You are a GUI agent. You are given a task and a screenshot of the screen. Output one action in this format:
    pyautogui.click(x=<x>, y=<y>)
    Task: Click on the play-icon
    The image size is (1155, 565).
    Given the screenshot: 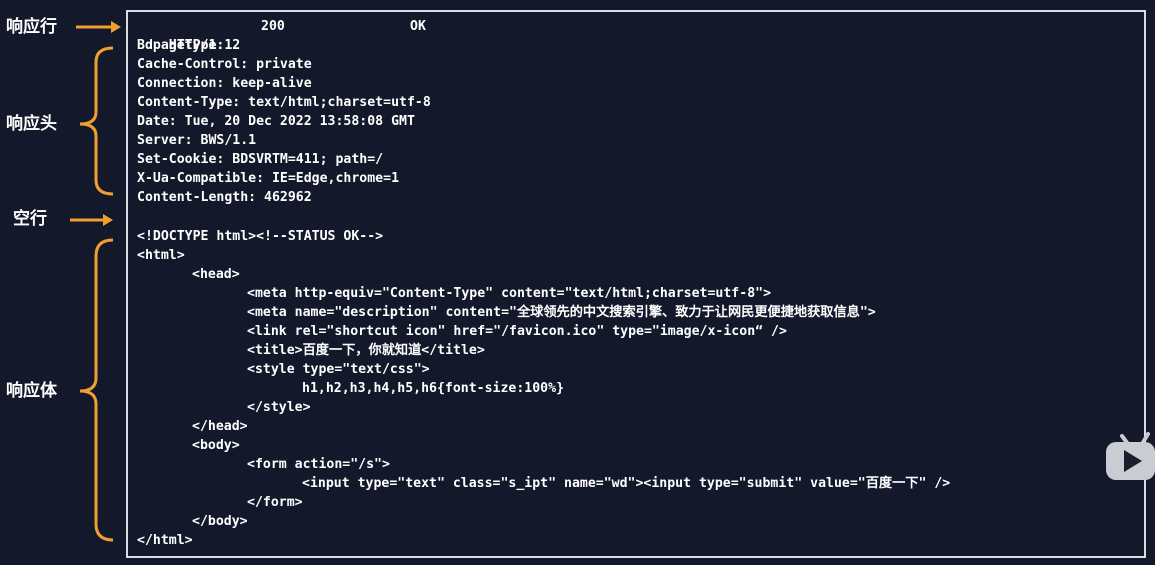 What is the action you would take?
    pyautogui.click(x=1130, y=454)
    